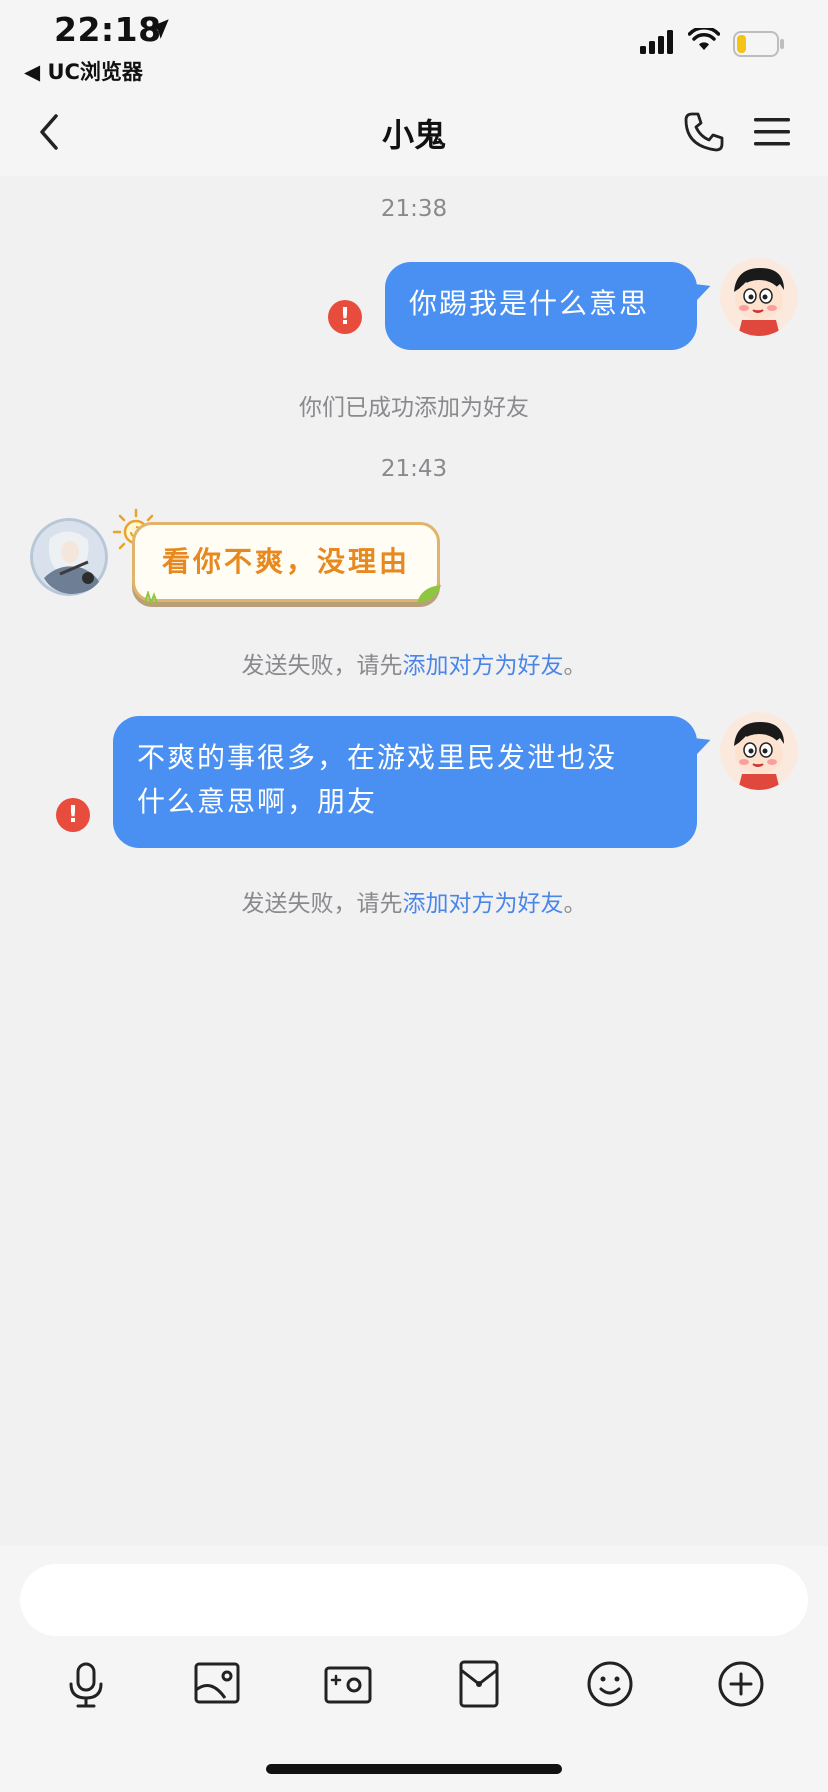 The width and height of the screenshot is (828, 1792). I want to click on message-input, so click(414, 1600).